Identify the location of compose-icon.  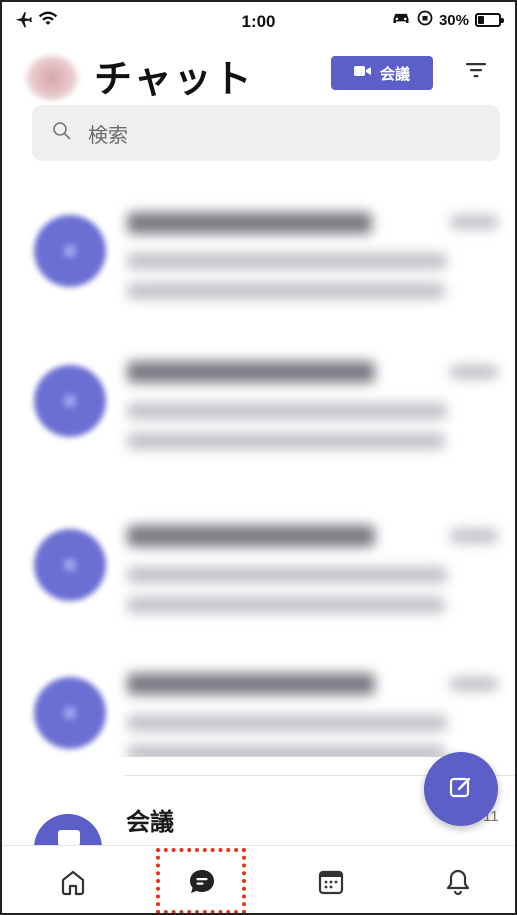
(461, 789).